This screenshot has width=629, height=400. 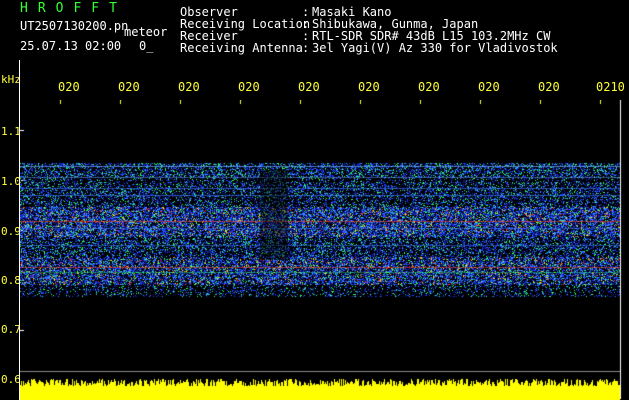 I want to click on app-brand: HROFFT, so click(x=73, y=8).